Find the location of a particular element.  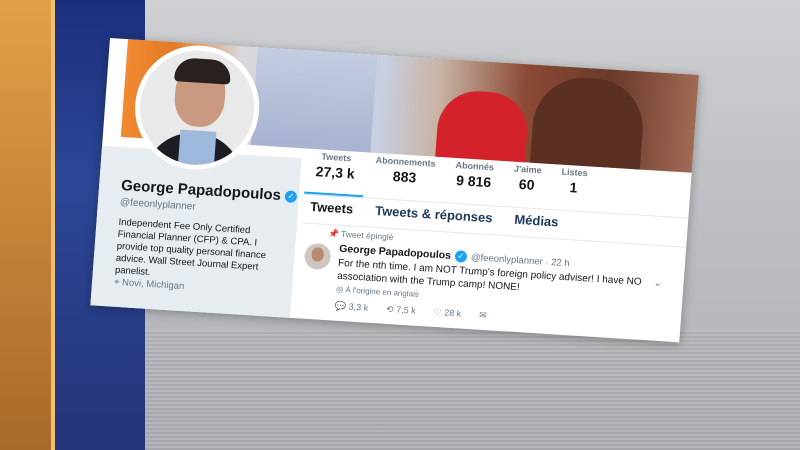

tv-frame-strip is located at coordinates (27, 225).